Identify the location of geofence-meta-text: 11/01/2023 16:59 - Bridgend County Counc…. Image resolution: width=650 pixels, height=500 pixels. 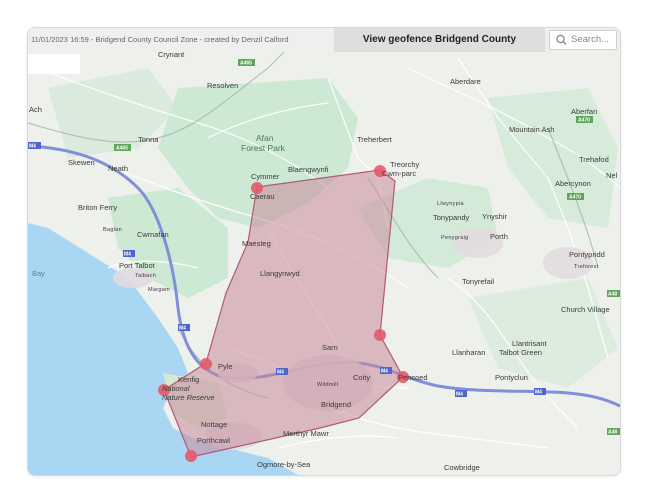
(181, 40).